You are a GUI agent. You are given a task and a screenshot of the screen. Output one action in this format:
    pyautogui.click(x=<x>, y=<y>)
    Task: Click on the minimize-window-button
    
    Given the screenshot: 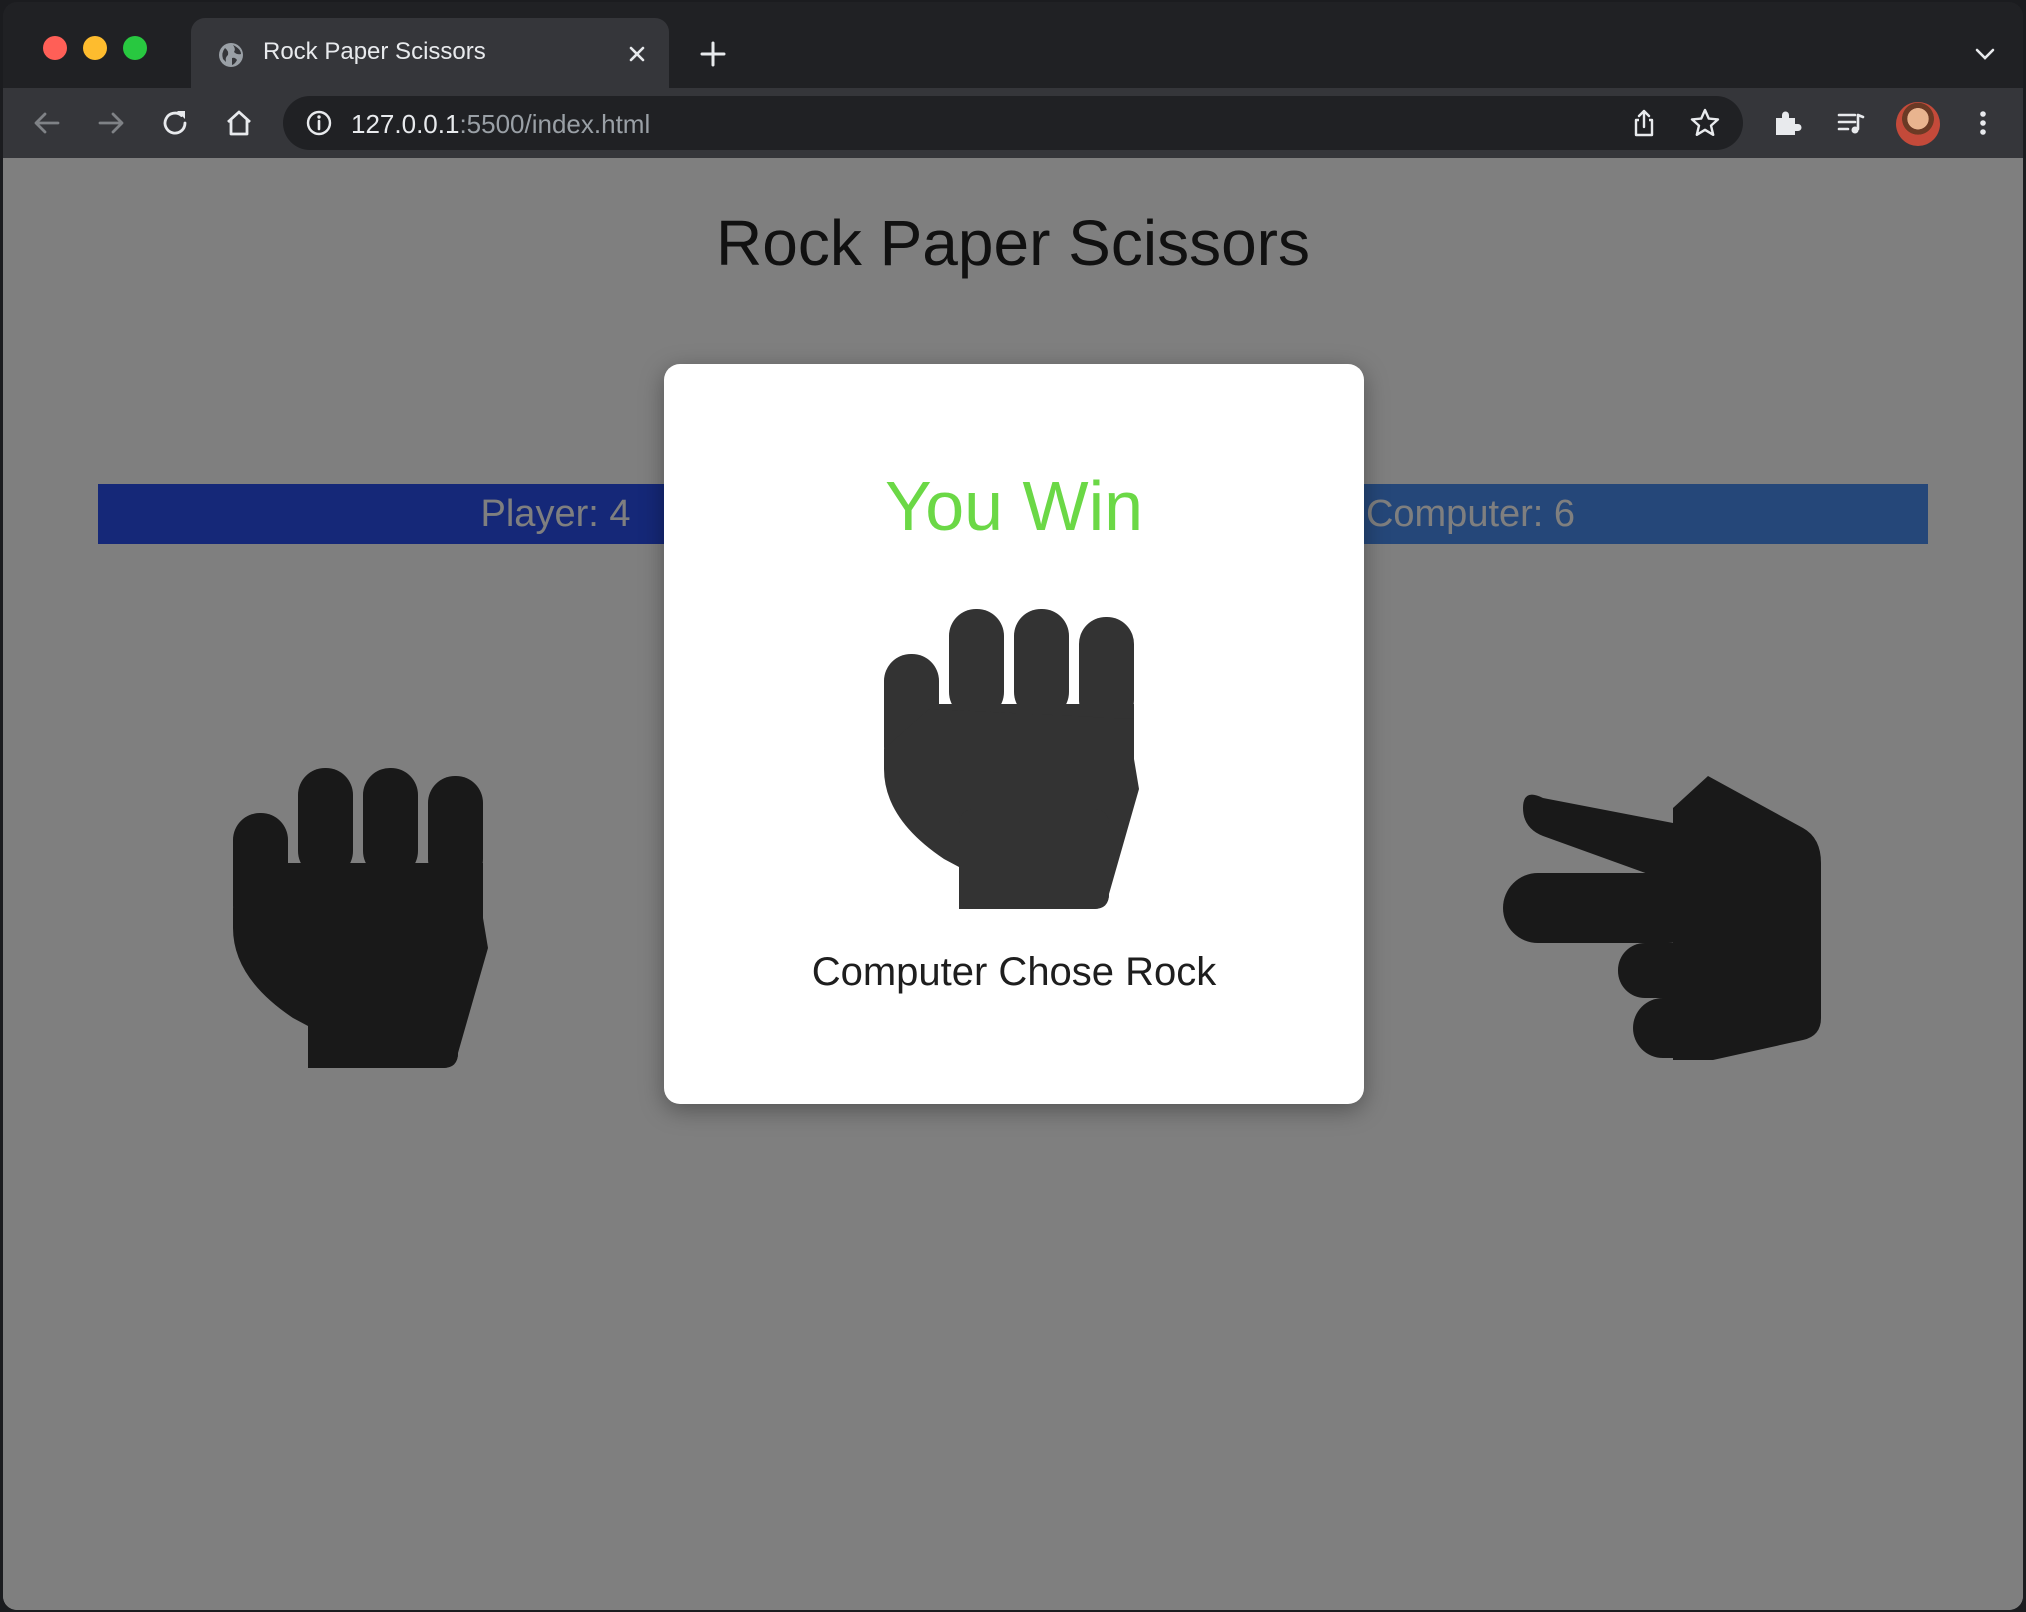 What is the action you would take?
    pyautogui.click(x=95, y=48)
    